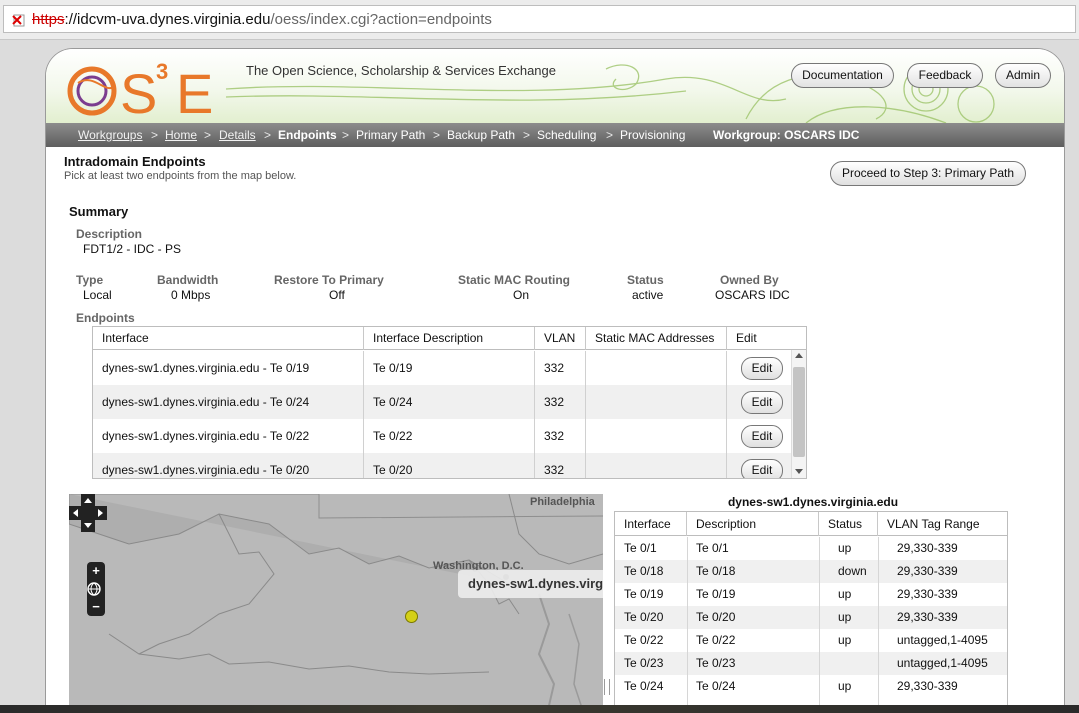 The width and height of the screenshot is (1079, 713). Describe the element at coordinates (530, 584) in the screenshot. I see `node-popup: dynes-sw1.dynes.virg` at that location.